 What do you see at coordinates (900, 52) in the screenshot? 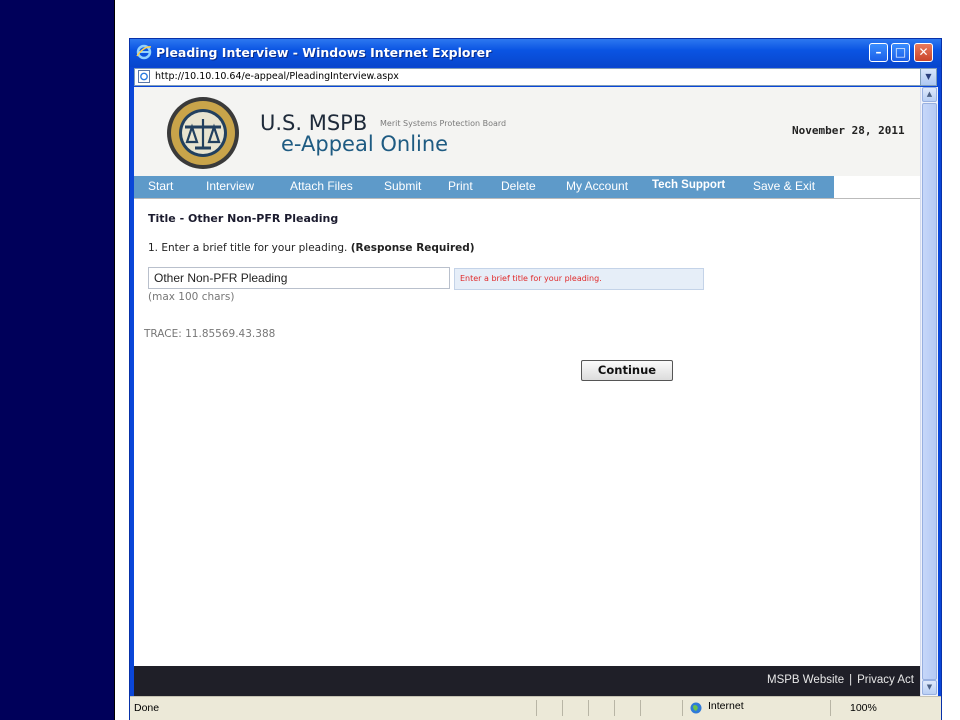
I see `maximize-button: □` at bounding box center [900, 52].